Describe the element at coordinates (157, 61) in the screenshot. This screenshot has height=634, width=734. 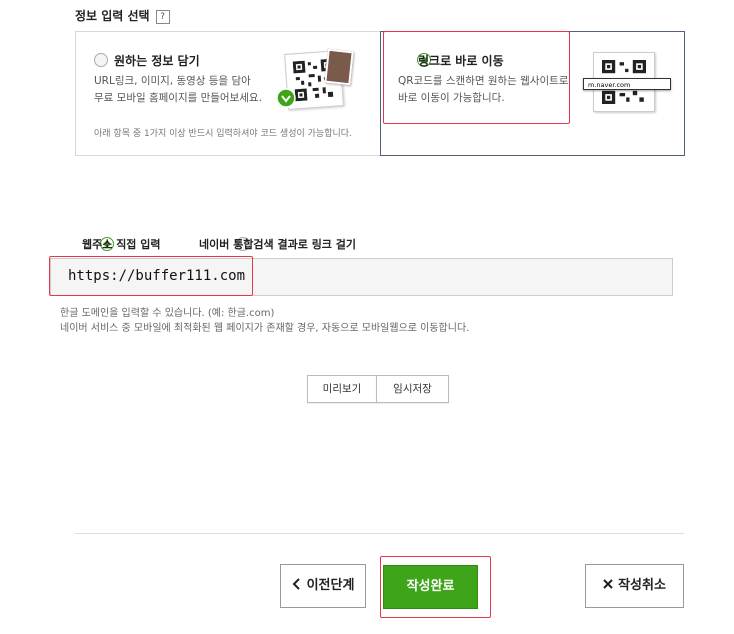
I see `option-info-title: 원하는 정보 담기` at that location.